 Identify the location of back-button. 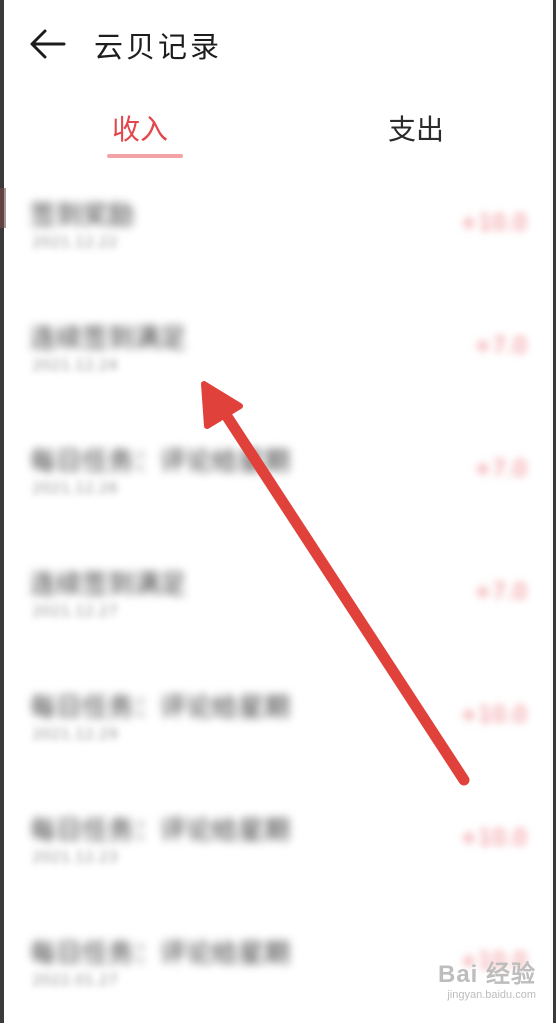
(49, 45).